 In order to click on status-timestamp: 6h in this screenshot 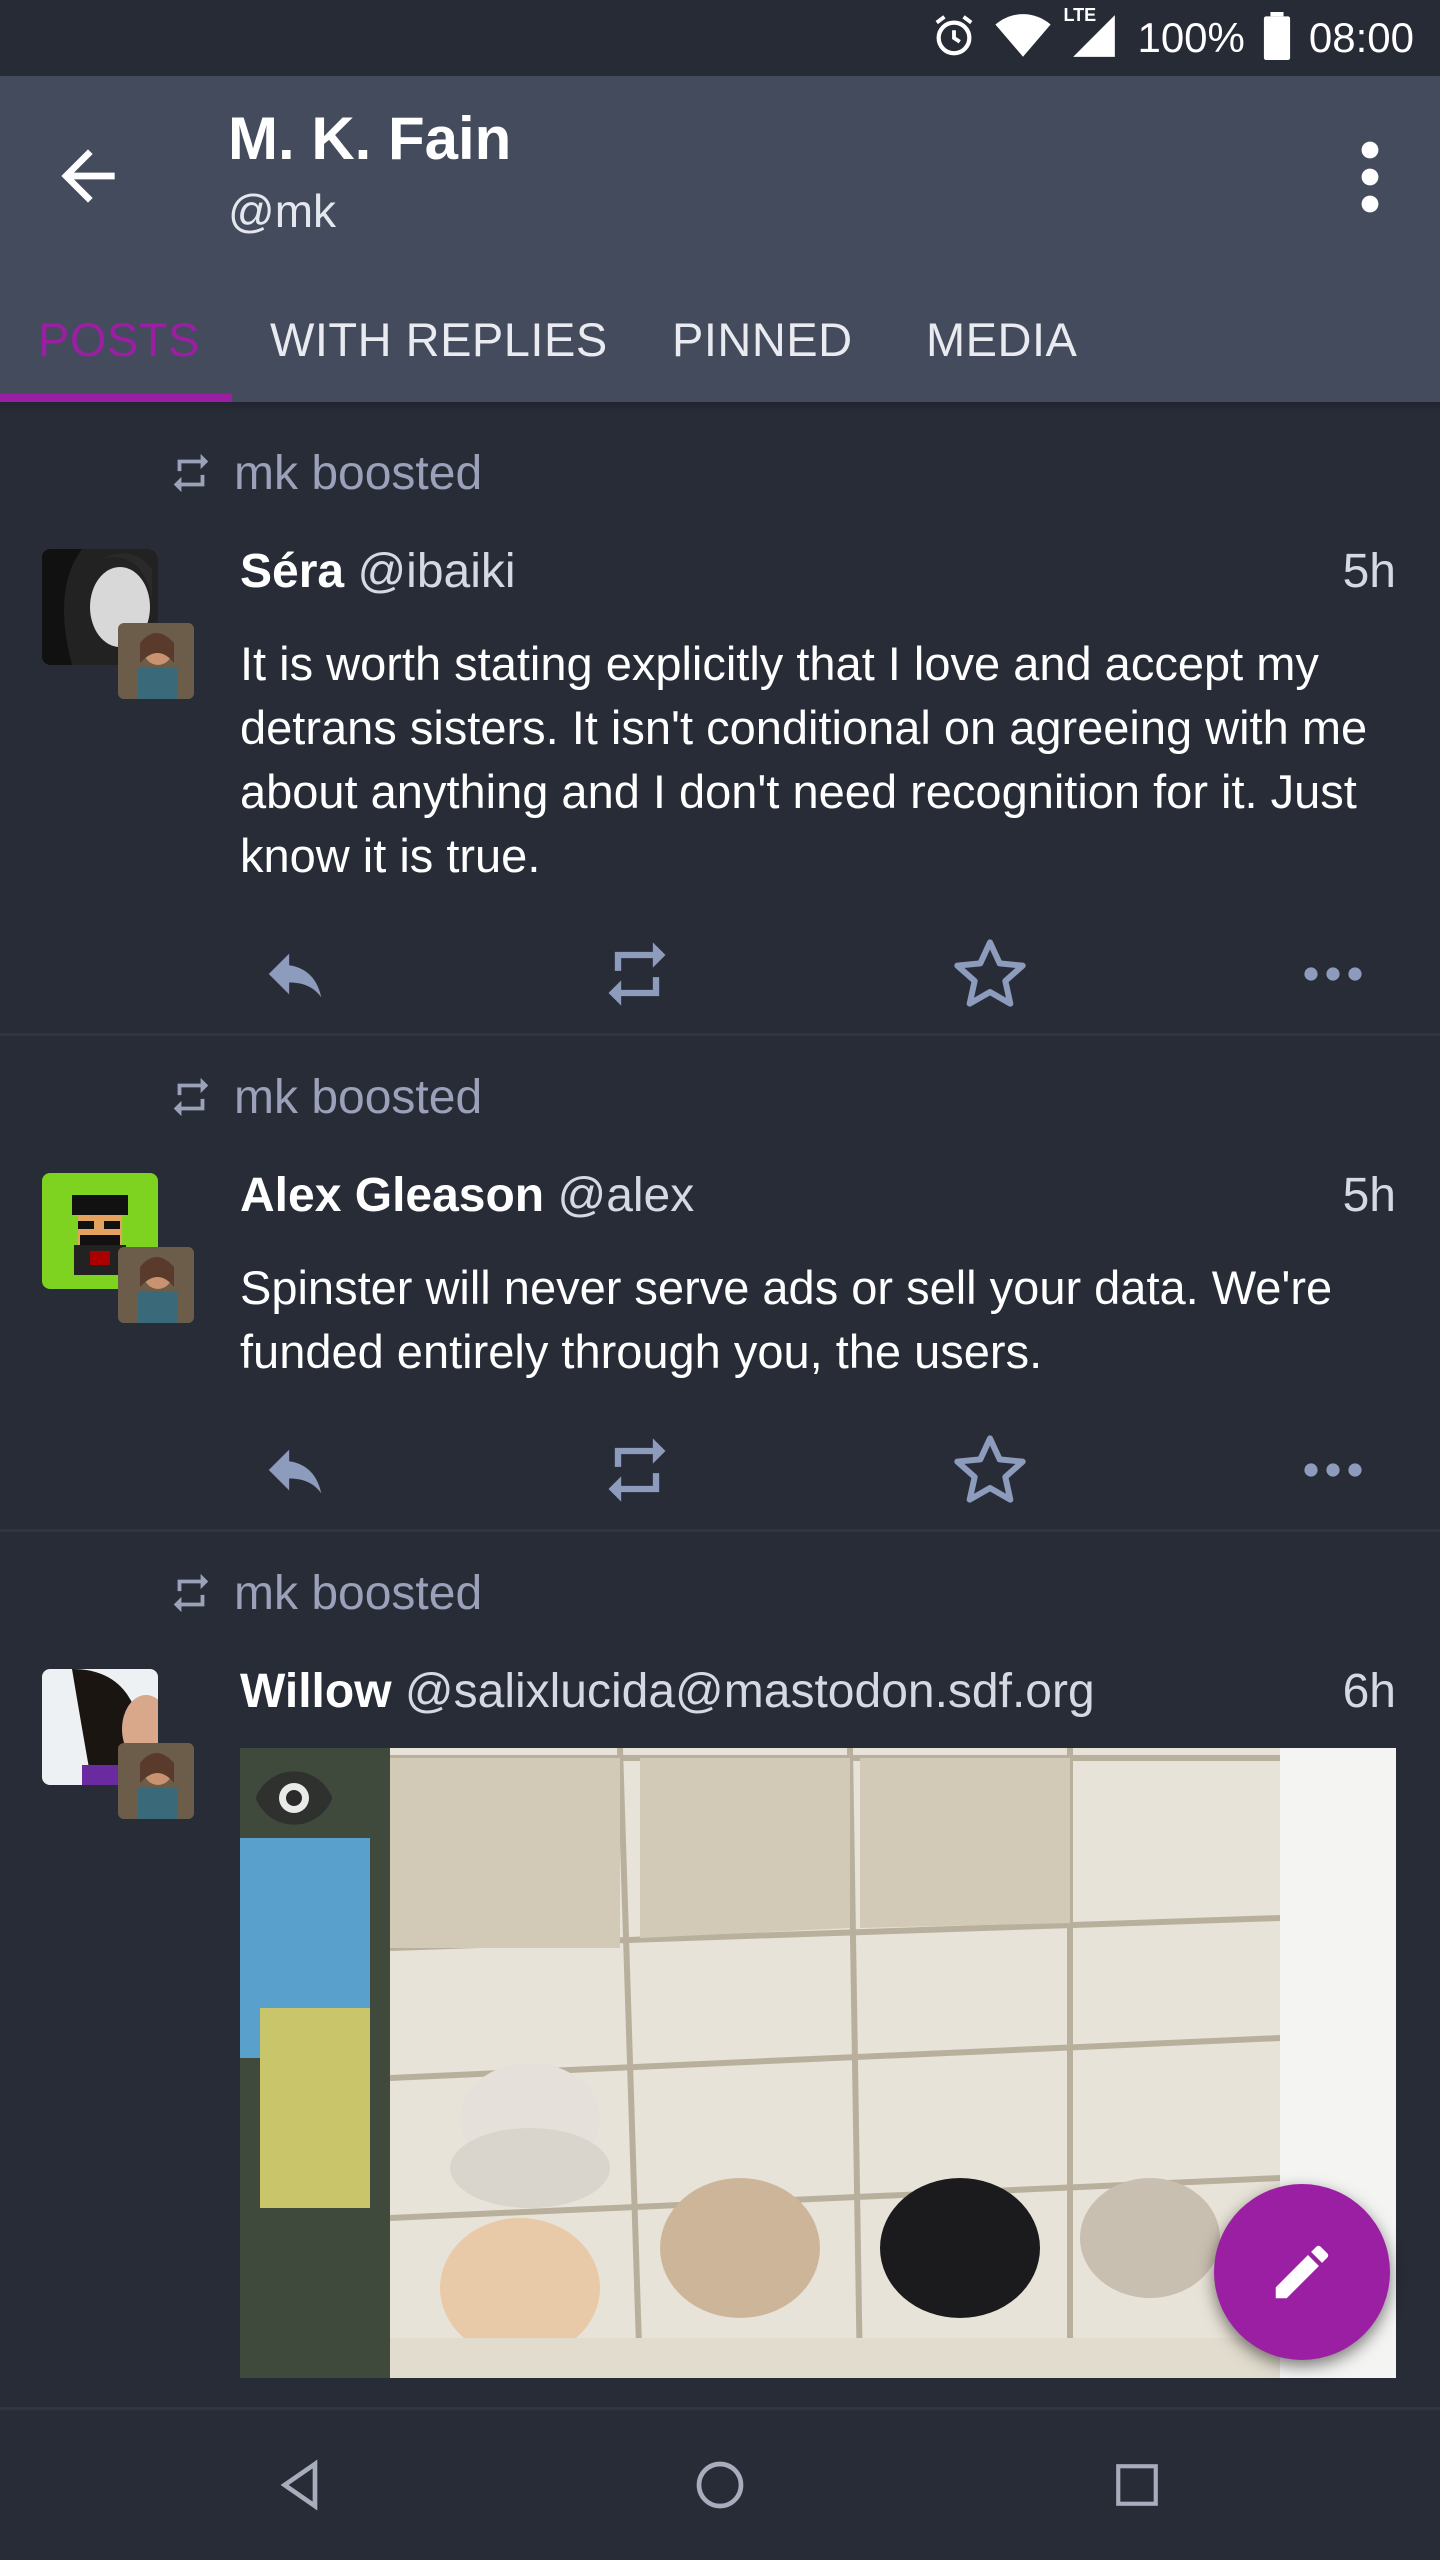, I will do `click(1369, 1691)`.